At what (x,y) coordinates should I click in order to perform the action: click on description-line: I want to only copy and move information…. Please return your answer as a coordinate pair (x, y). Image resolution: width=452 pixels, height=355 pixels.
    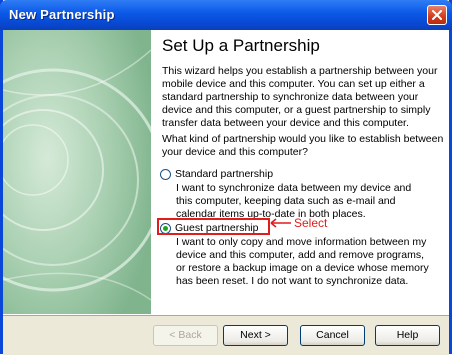
    Looking at the image, I should click on (301, 242).